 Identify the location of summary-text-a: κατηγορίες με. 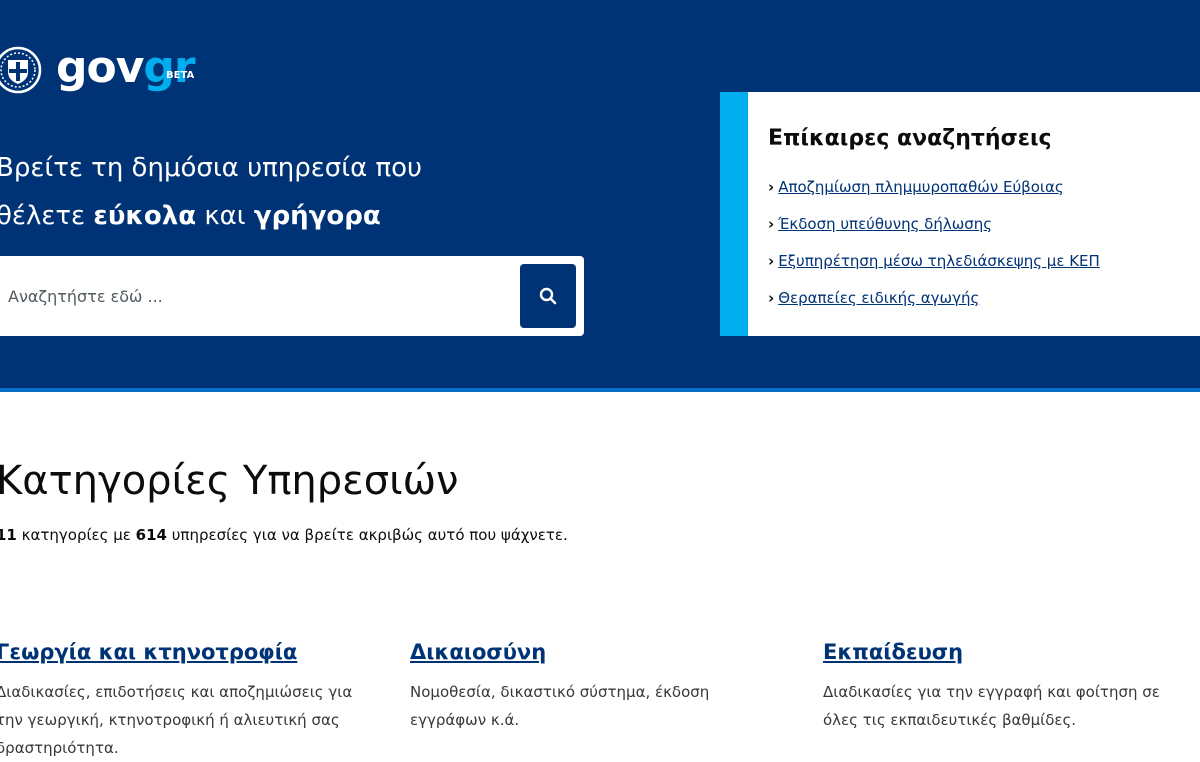
(76, 535).